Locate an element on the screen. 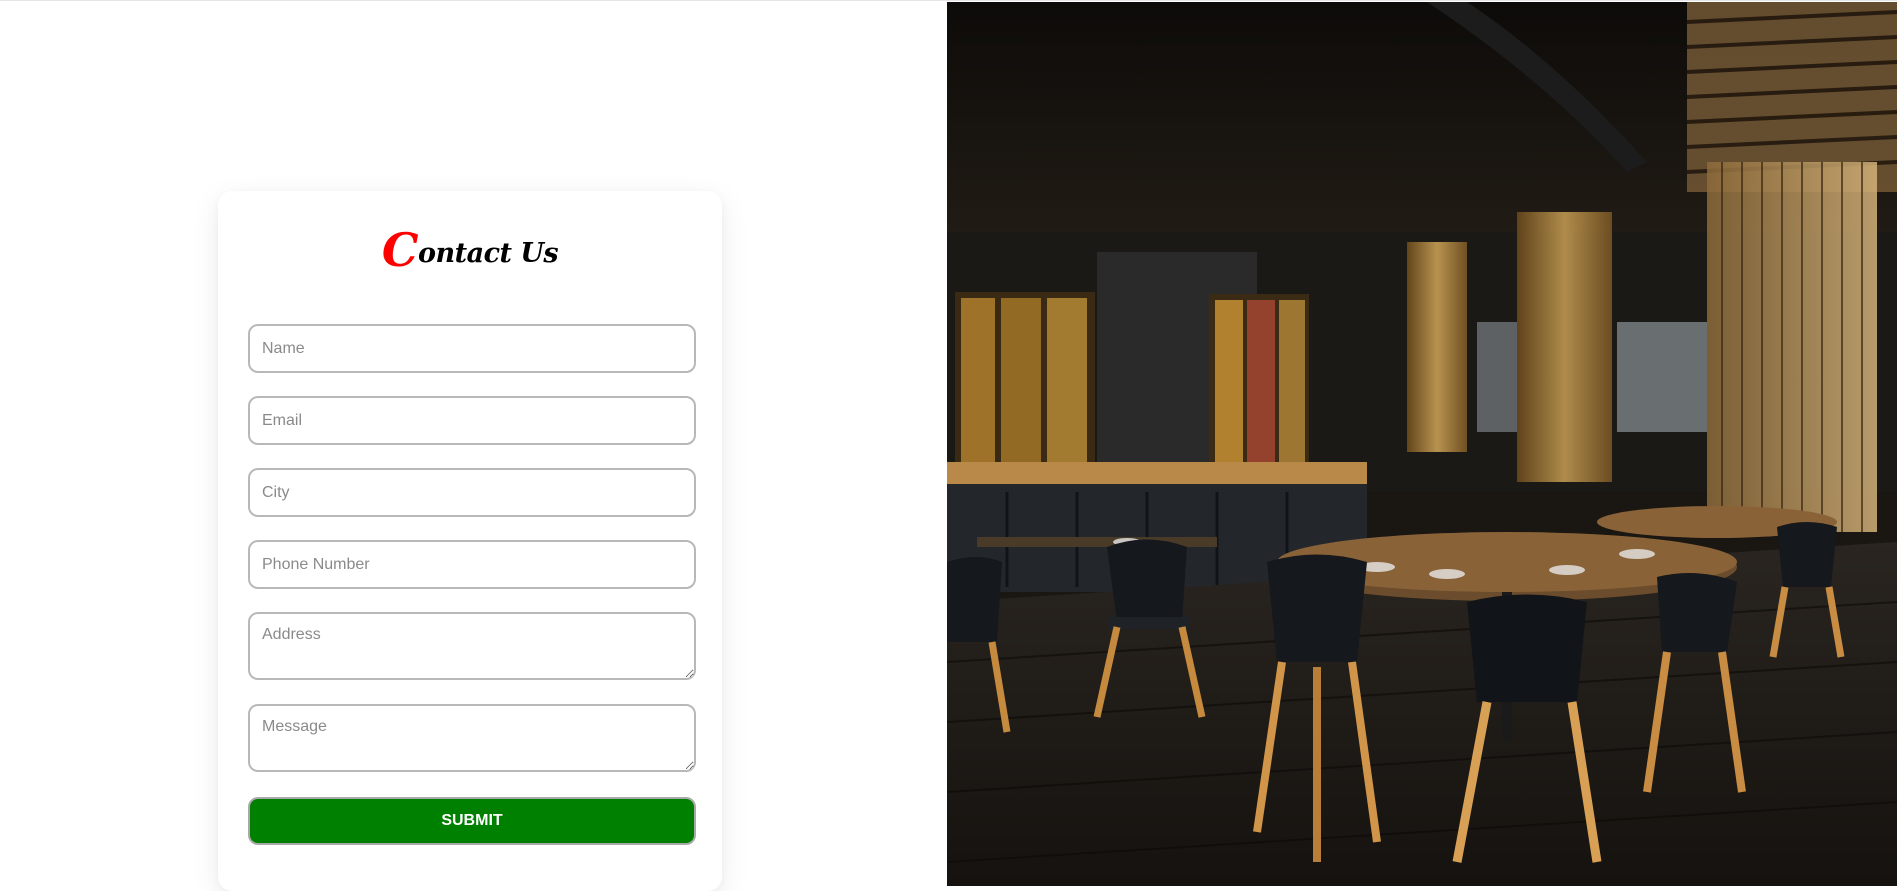 The image size is (1897, 891). name-input is located at coordinates (472, 348).